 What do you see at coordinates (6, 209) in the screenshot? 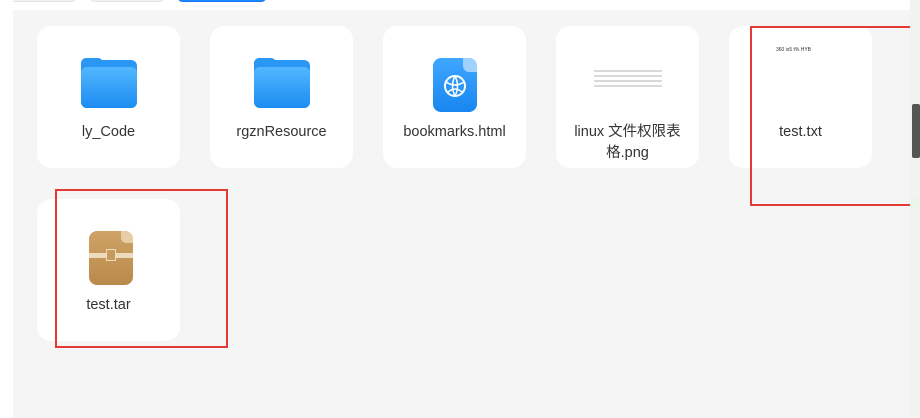
I see `left-edge` at bounding box center [6, 209].